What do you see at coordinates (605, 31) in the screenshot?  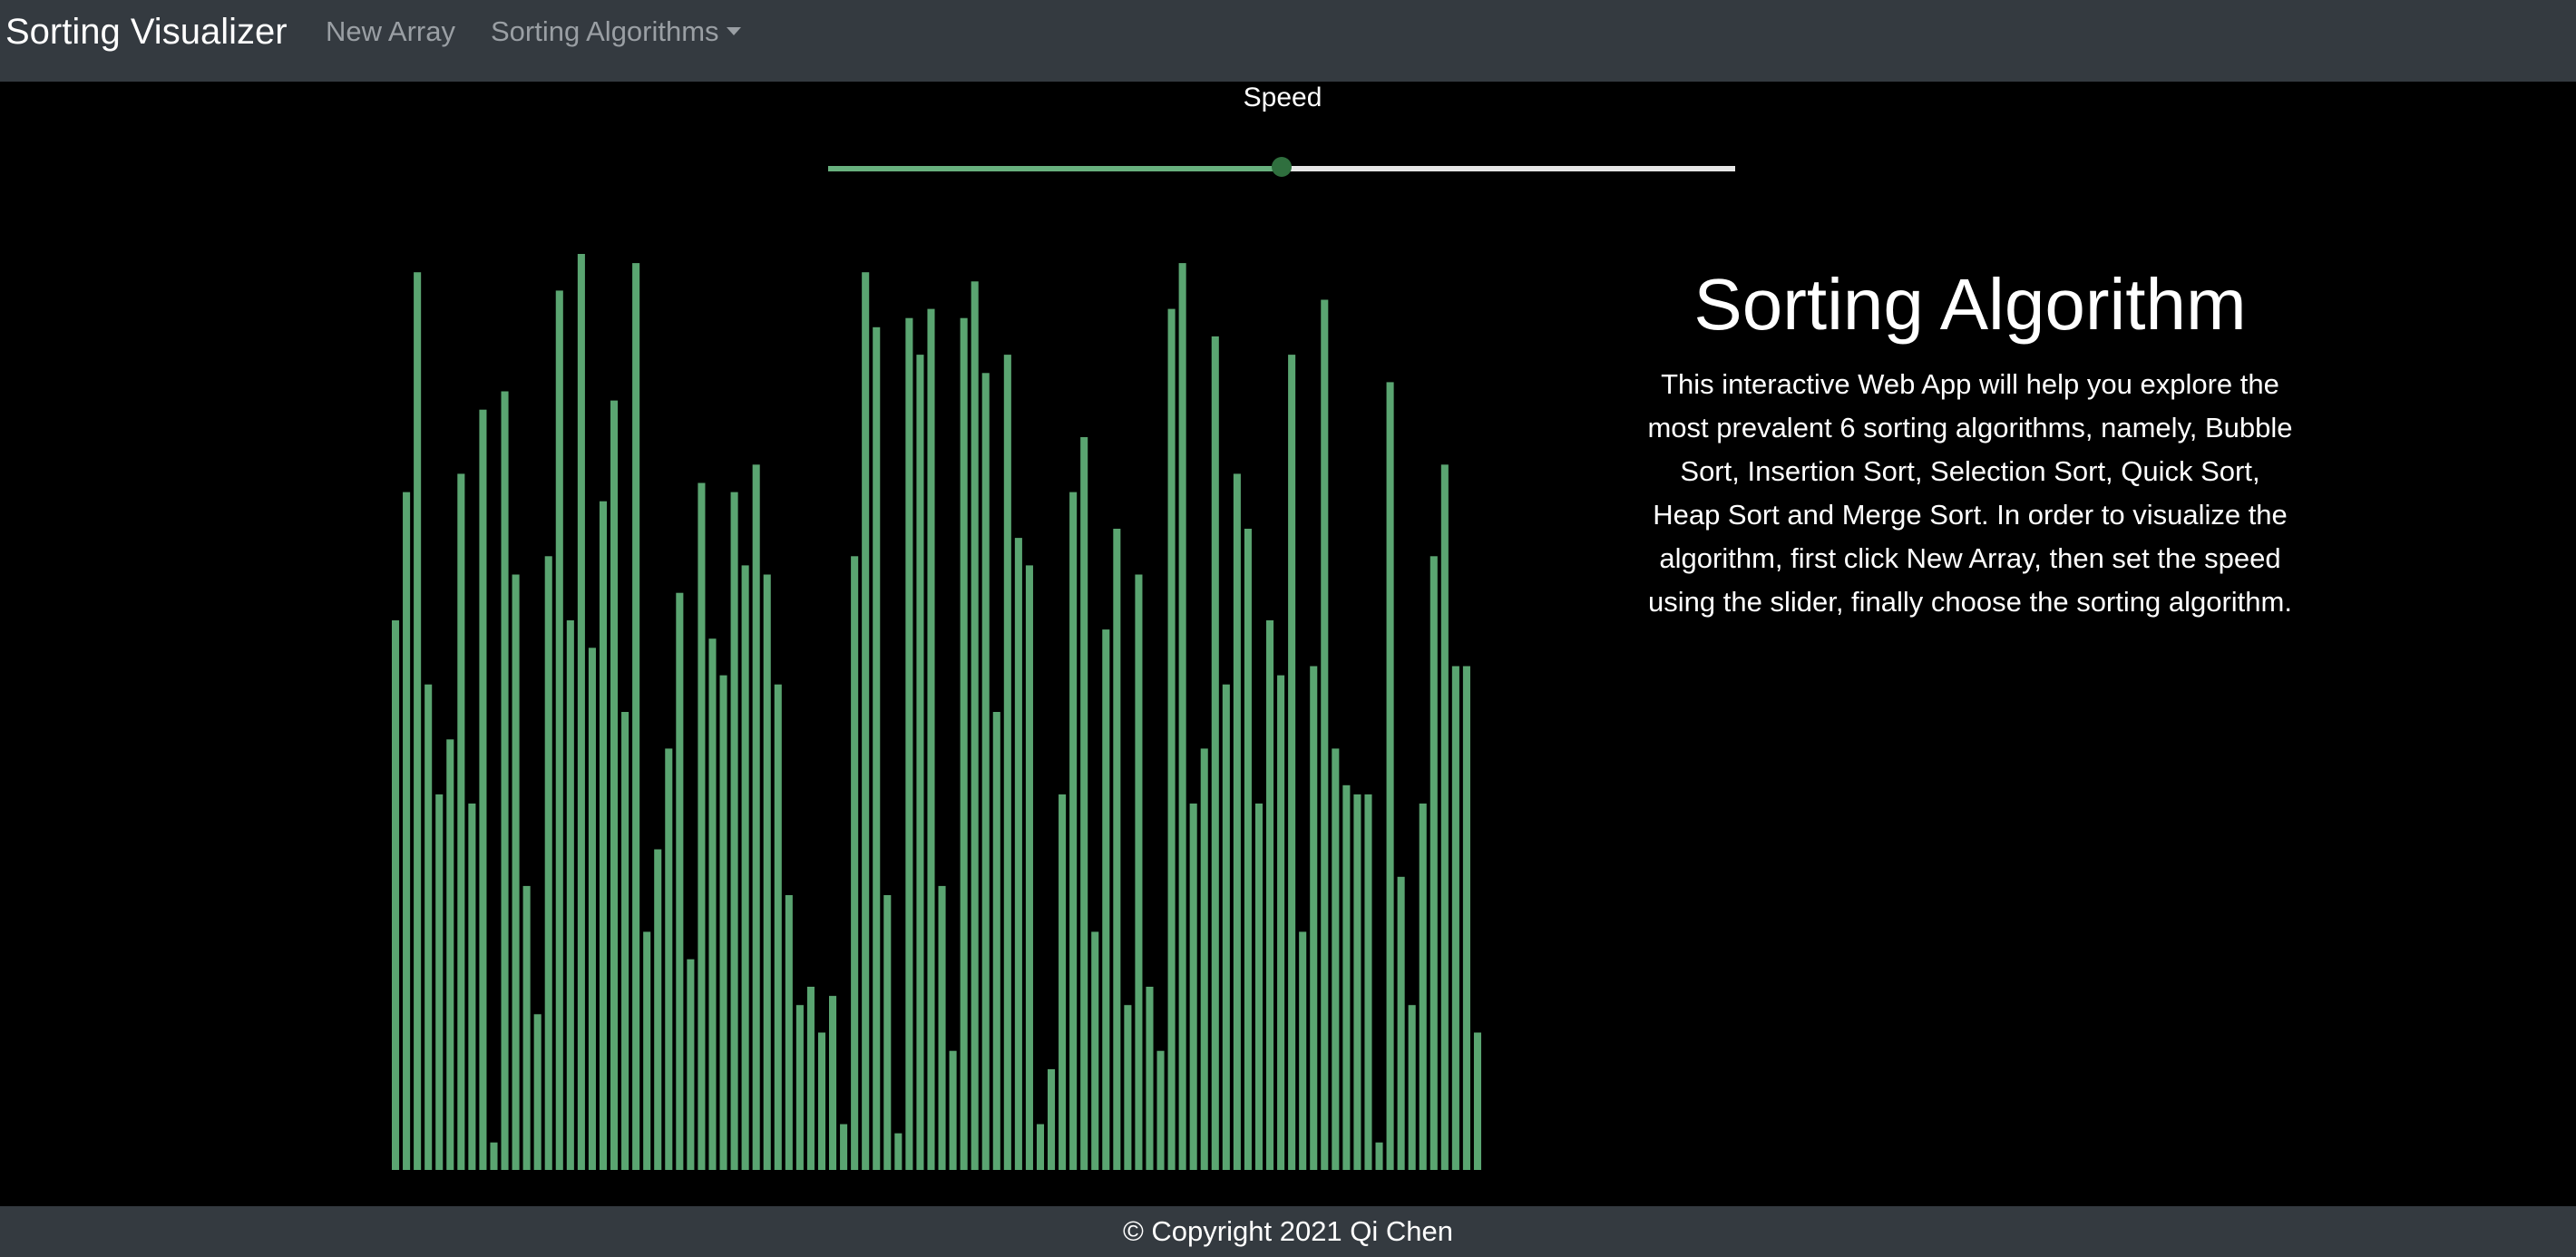 I see `sorting-algorithms-label: Sorting Algorithms` at bounding box center [605, 31].